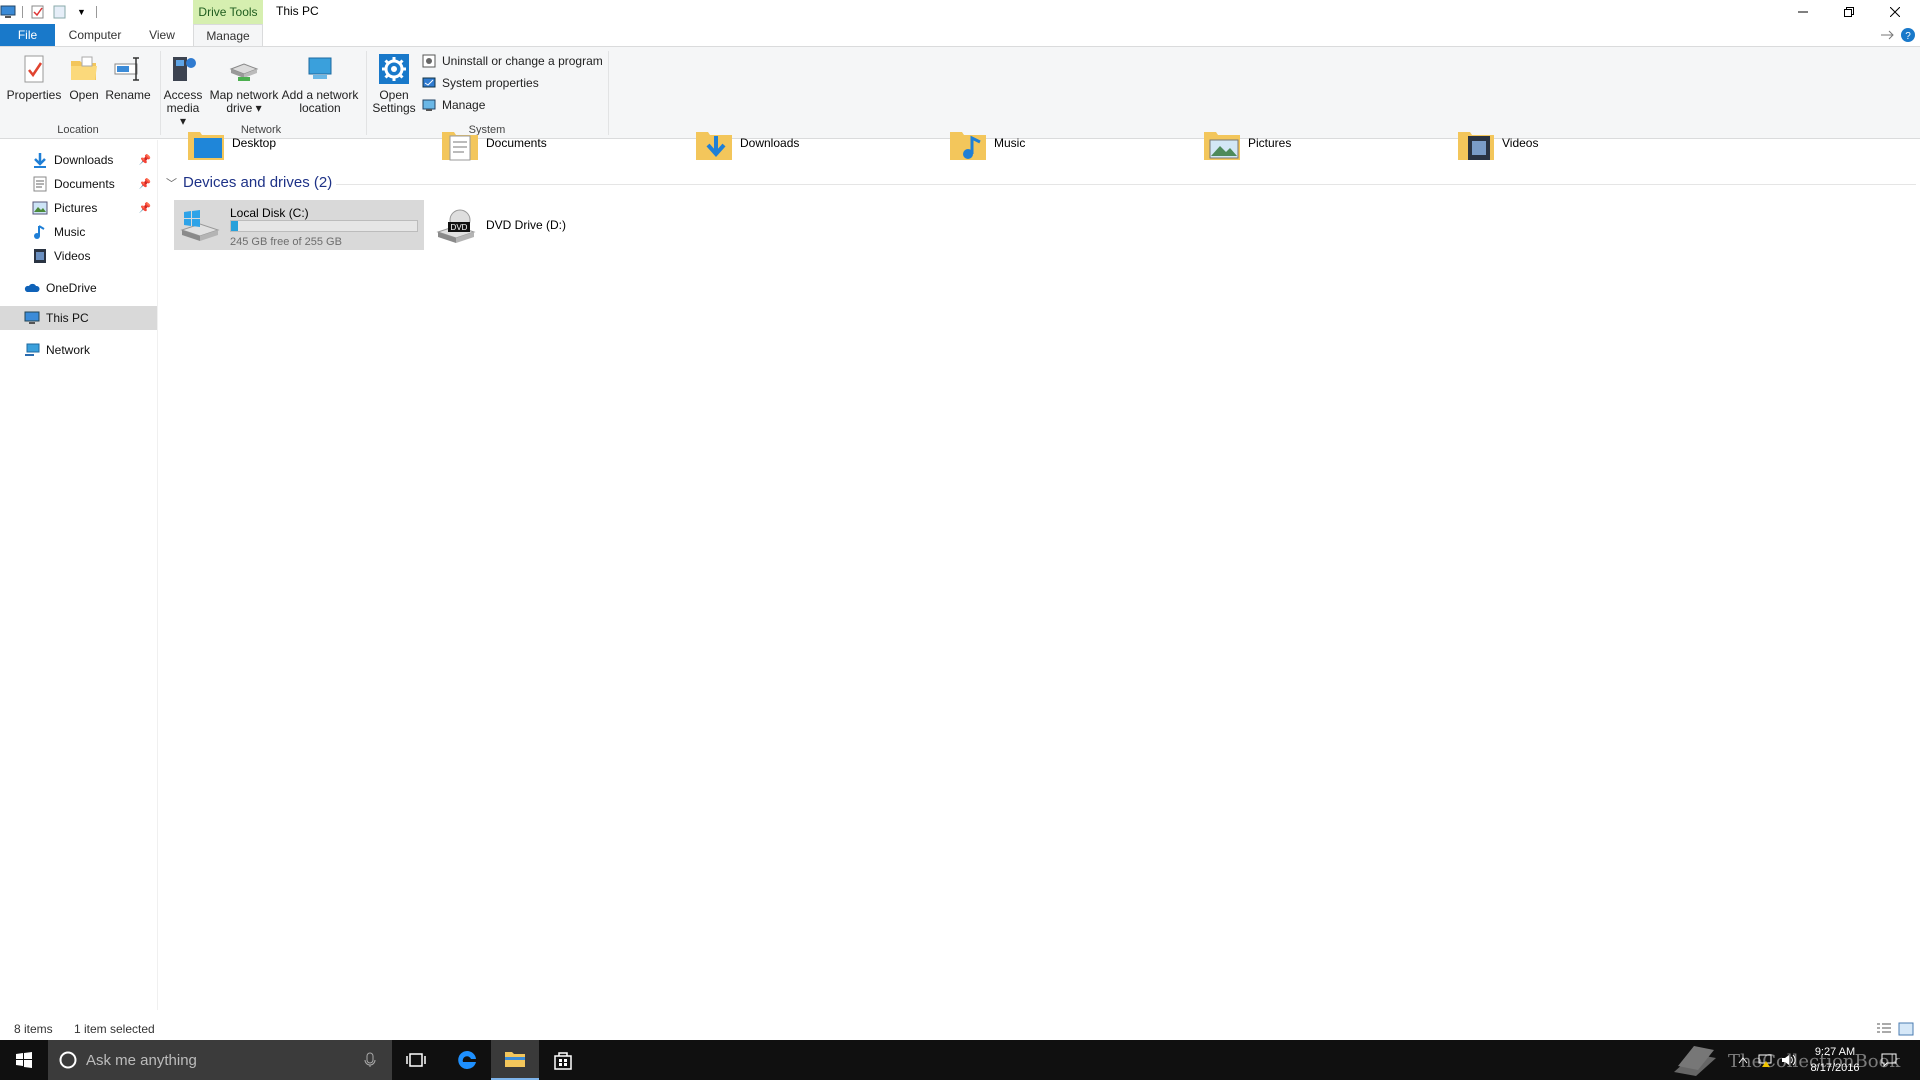 The width and height of the screenshot is (1920, 1080). I want to click on close-button, so click(1895, 12).